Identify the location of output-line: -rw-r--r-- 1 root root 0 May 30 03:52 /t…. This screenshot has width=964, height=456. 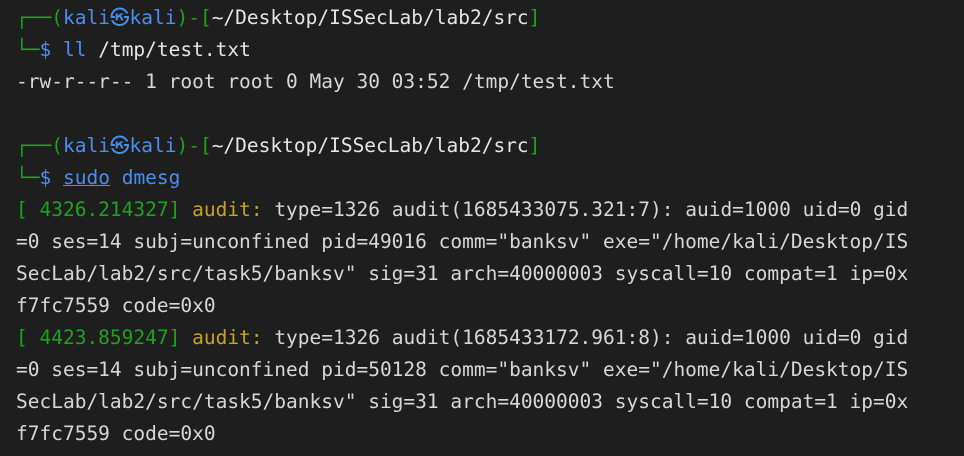
(315, 81).